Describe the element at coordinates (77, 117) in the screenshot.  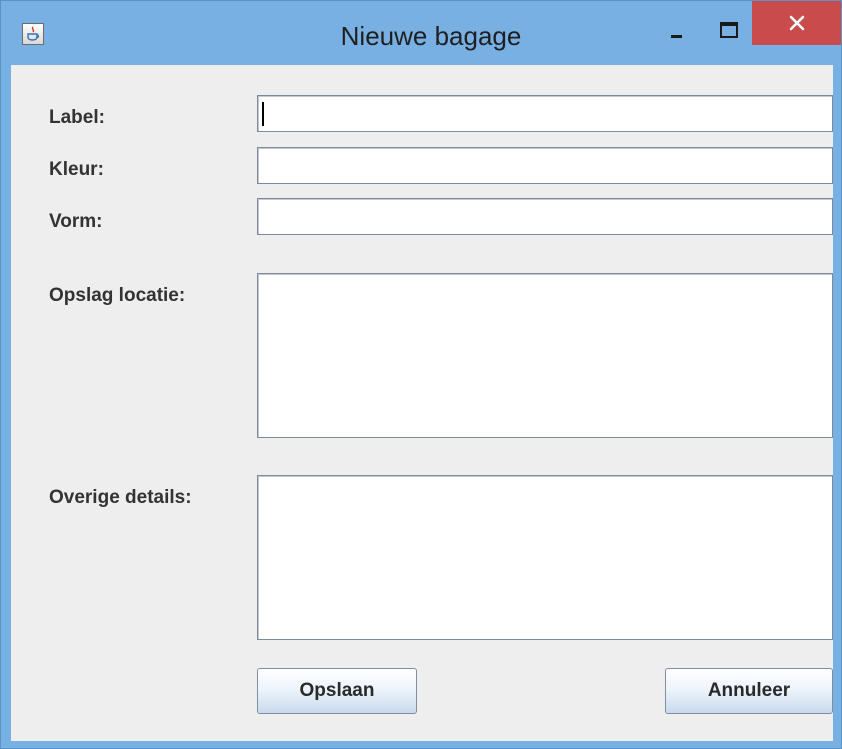
I see `label-field-label: Label:` at that location.